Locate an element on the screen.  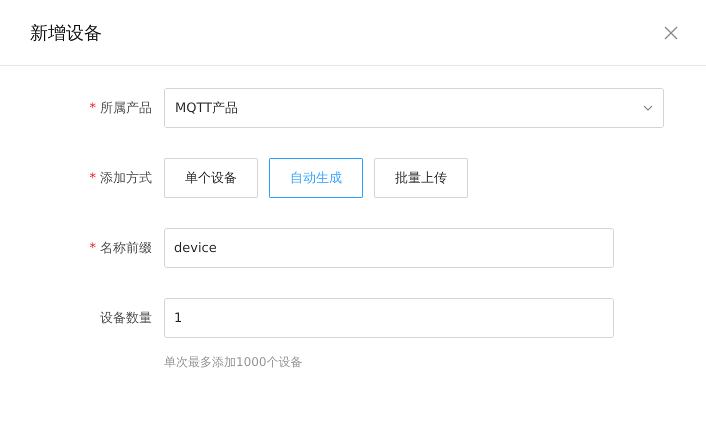
field-label: 添加方式 is located at coordinates (126, 178).